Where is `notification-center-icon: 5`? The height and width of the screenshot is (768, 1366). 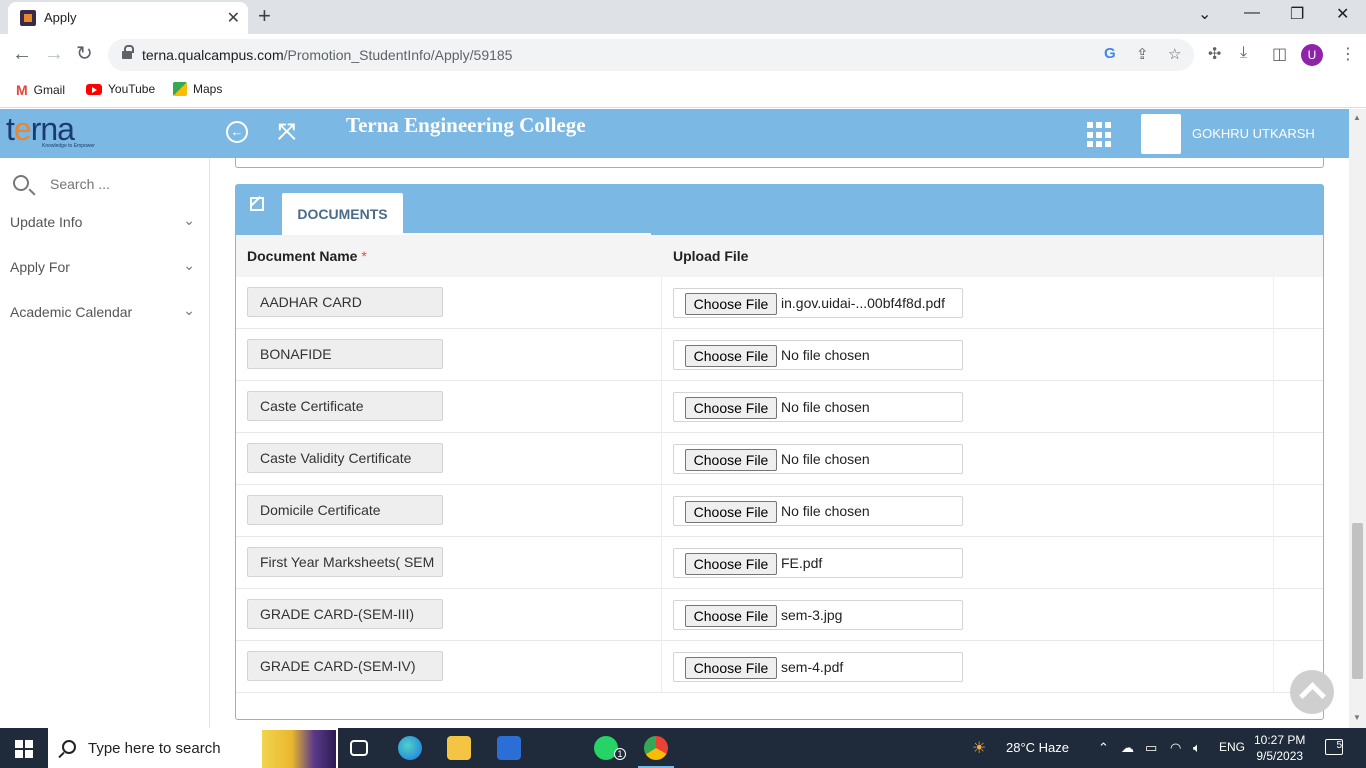
notification-center-icon: 5 is located at coordinates (1334, 747).